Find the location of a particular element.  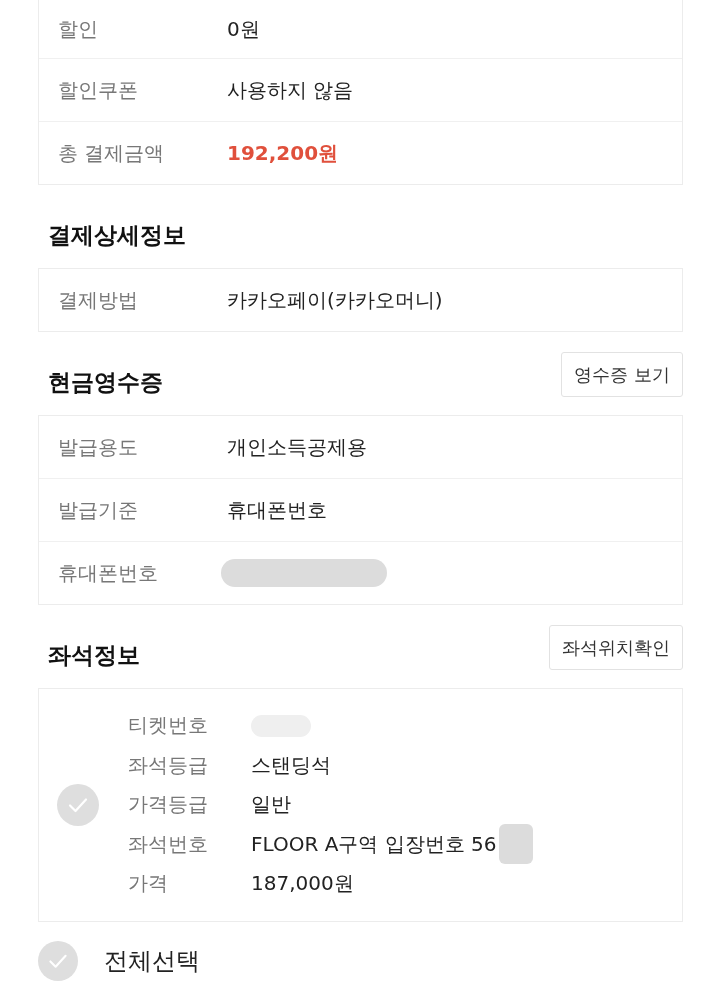

field-value: FLOOR A구역 입장번호 56 is located at coordinates (374, 844).